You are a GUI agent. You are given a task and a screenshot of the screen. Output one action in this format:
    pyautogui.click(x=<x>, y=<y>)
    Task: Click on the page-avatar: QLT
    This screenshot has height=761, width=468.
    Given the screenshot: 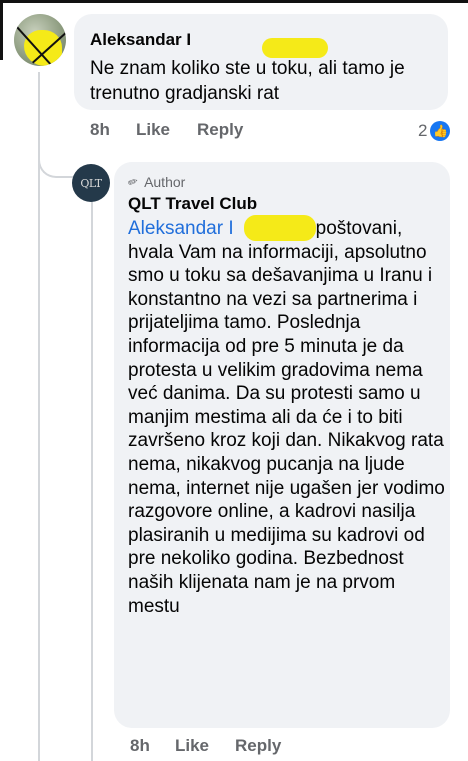 What is the action you would take?
    pyautogui.click(x=91, y=183)
    